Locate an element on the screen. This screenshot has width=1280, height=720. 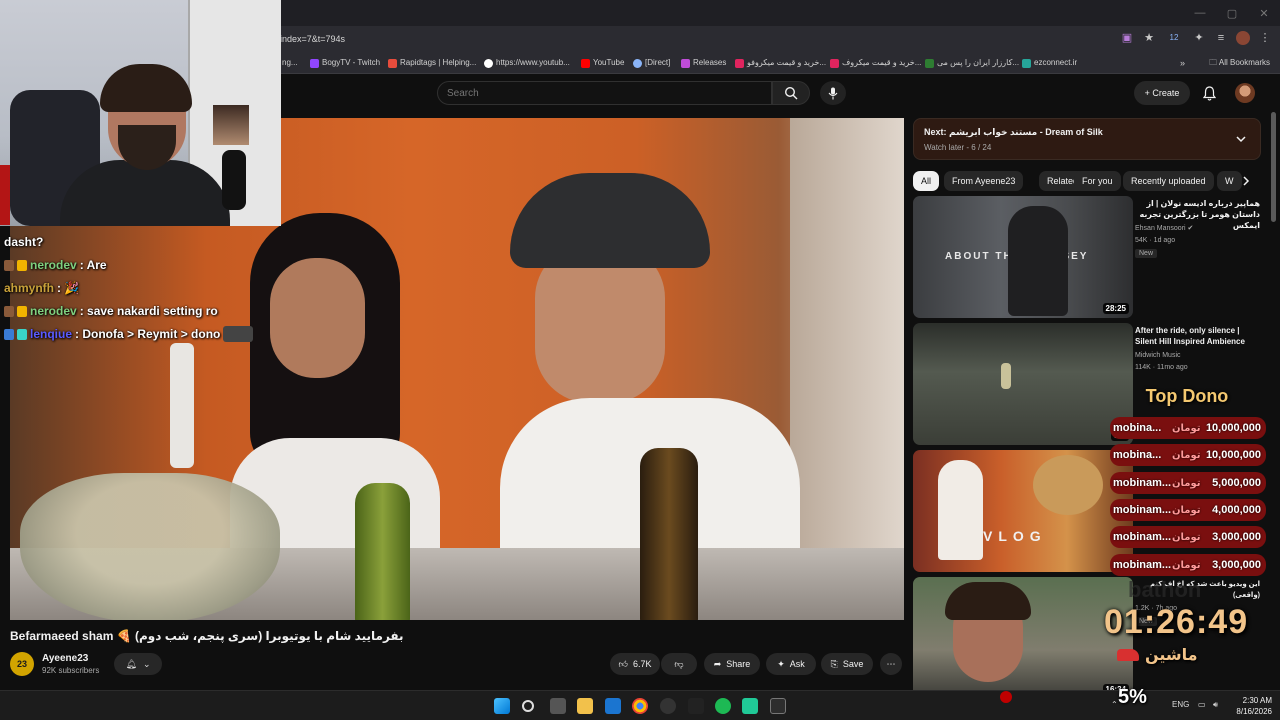
chrome-icon is located at coordinates (640, 706).